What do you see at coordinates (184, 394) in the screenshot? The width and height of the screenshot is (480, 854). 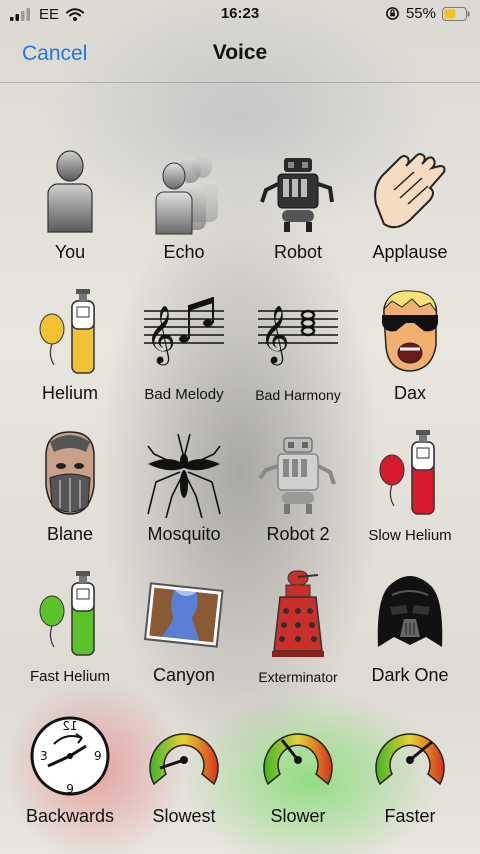 I see `voice-label: Bad Melody` at bounding box center [184, 394].